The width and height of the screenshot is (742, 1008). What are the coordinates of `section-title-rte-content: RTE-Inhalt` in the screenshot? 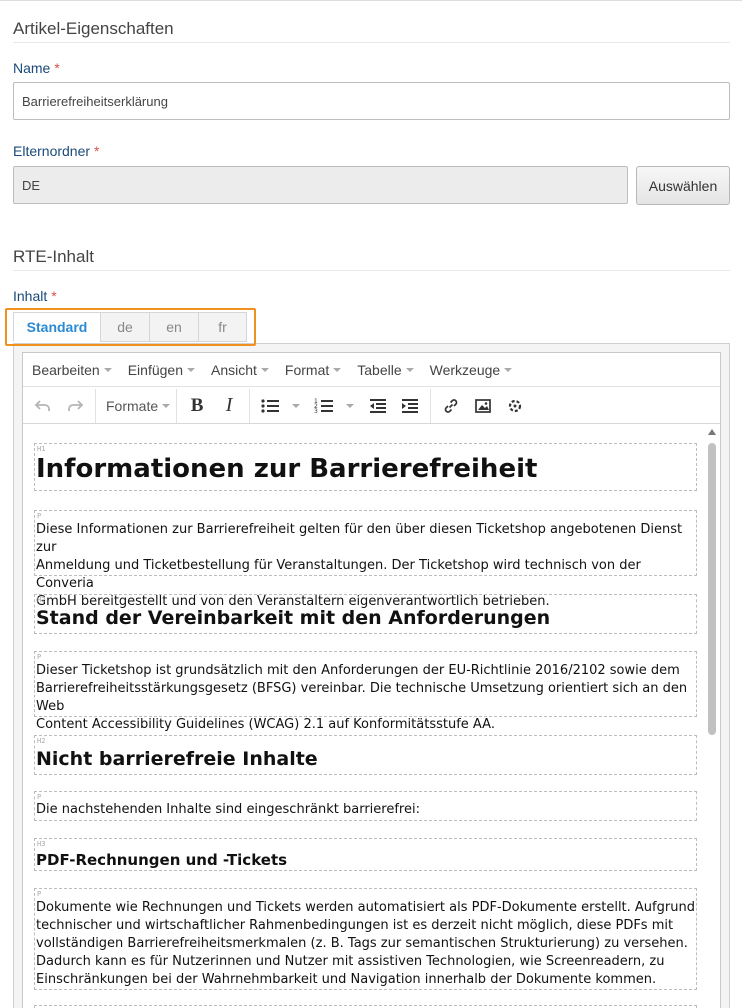 It's located at (53, 256).